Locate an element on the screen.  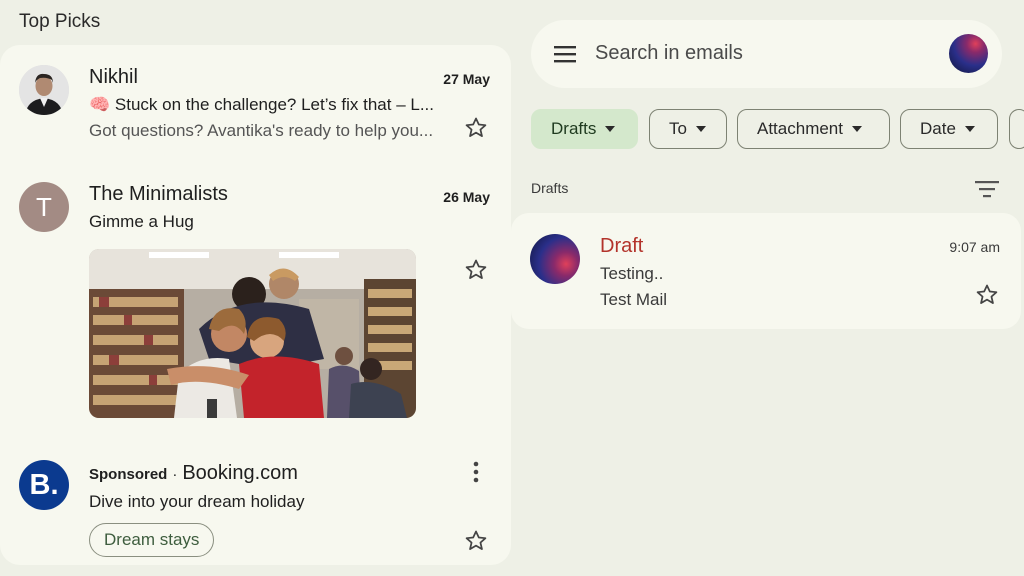
mail-subject: Testing.. is located at coordinates (632, 273).